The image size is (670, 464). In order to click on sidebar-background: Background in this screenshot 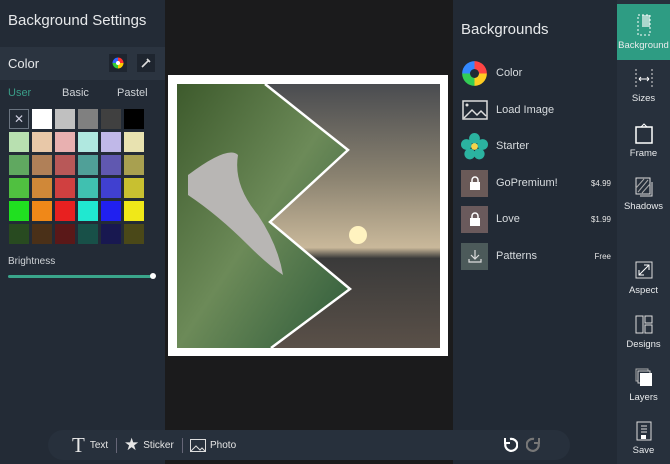, I will do `click(643, 32)`.